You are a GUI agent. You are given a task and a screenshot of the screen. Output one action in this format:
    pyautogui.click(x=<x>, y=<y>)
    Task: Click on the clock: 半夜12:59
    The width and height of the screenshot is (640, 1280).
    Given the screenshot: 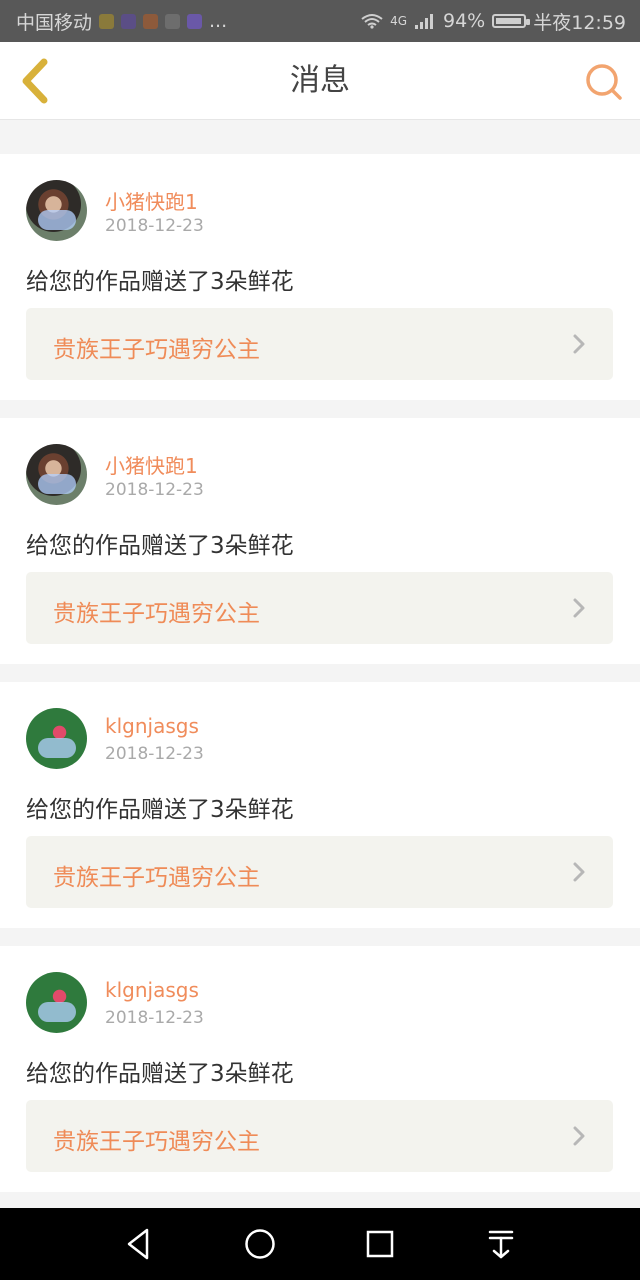 What is the action you would take?
    pyautogui.click(x=579, y=22)
    